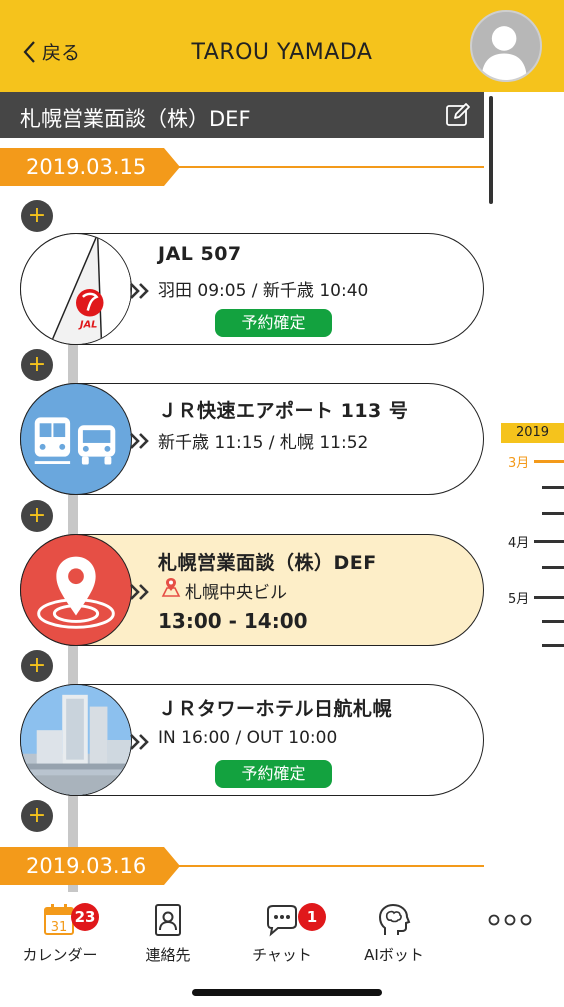  What do you see at coordinates (518, 541) in the screenshot?
I see `month-label: 4月` at bounding box center [518, 541].